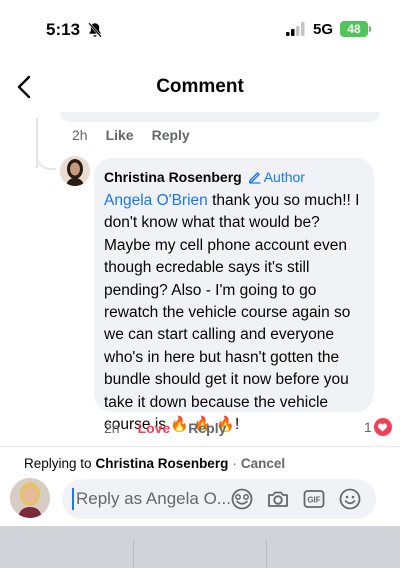  Describe the element at coordinates (278, 499) in the screenshot. I see `camera-icon` at that location.